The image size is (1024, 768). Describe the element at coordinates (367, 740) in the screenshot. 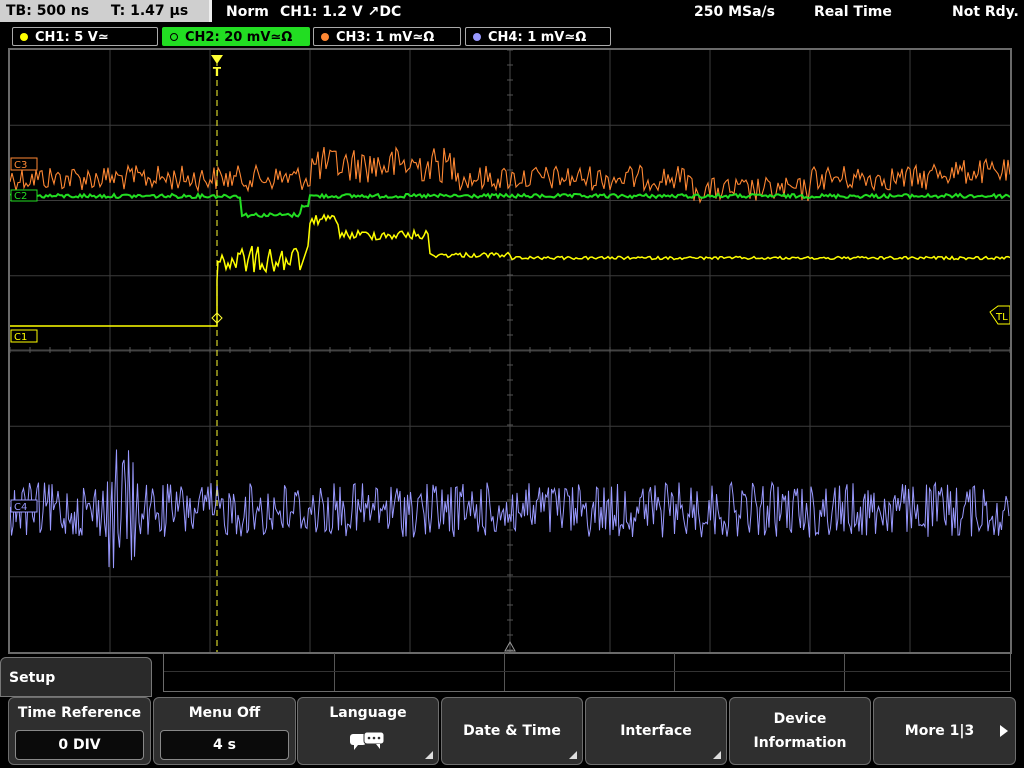

I see `speech-bubble-icon` at that location.